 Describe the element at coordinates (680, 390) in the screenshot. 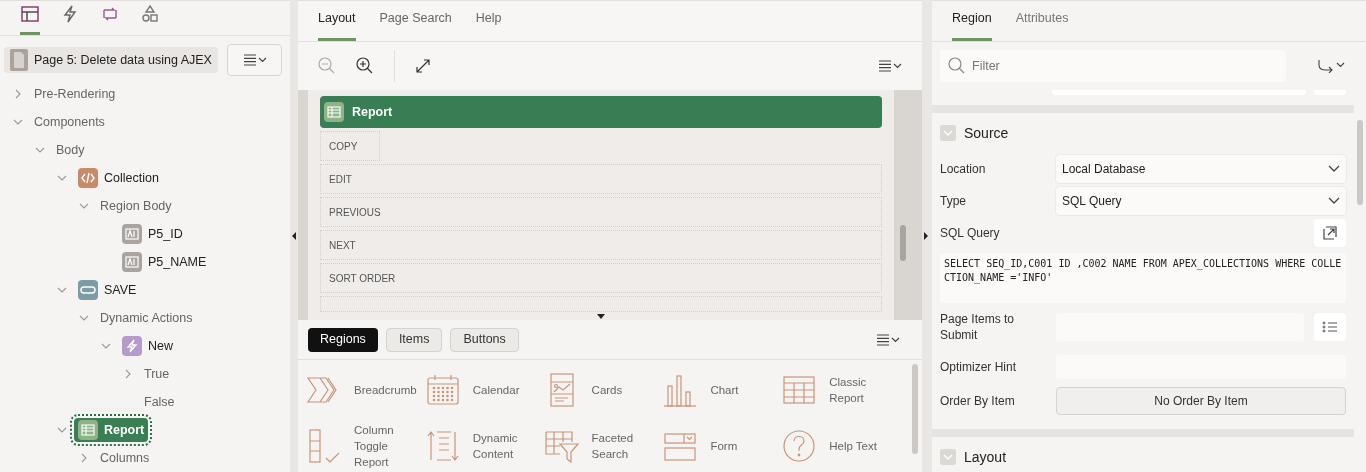

I see `bar-chart-icon` at that location.